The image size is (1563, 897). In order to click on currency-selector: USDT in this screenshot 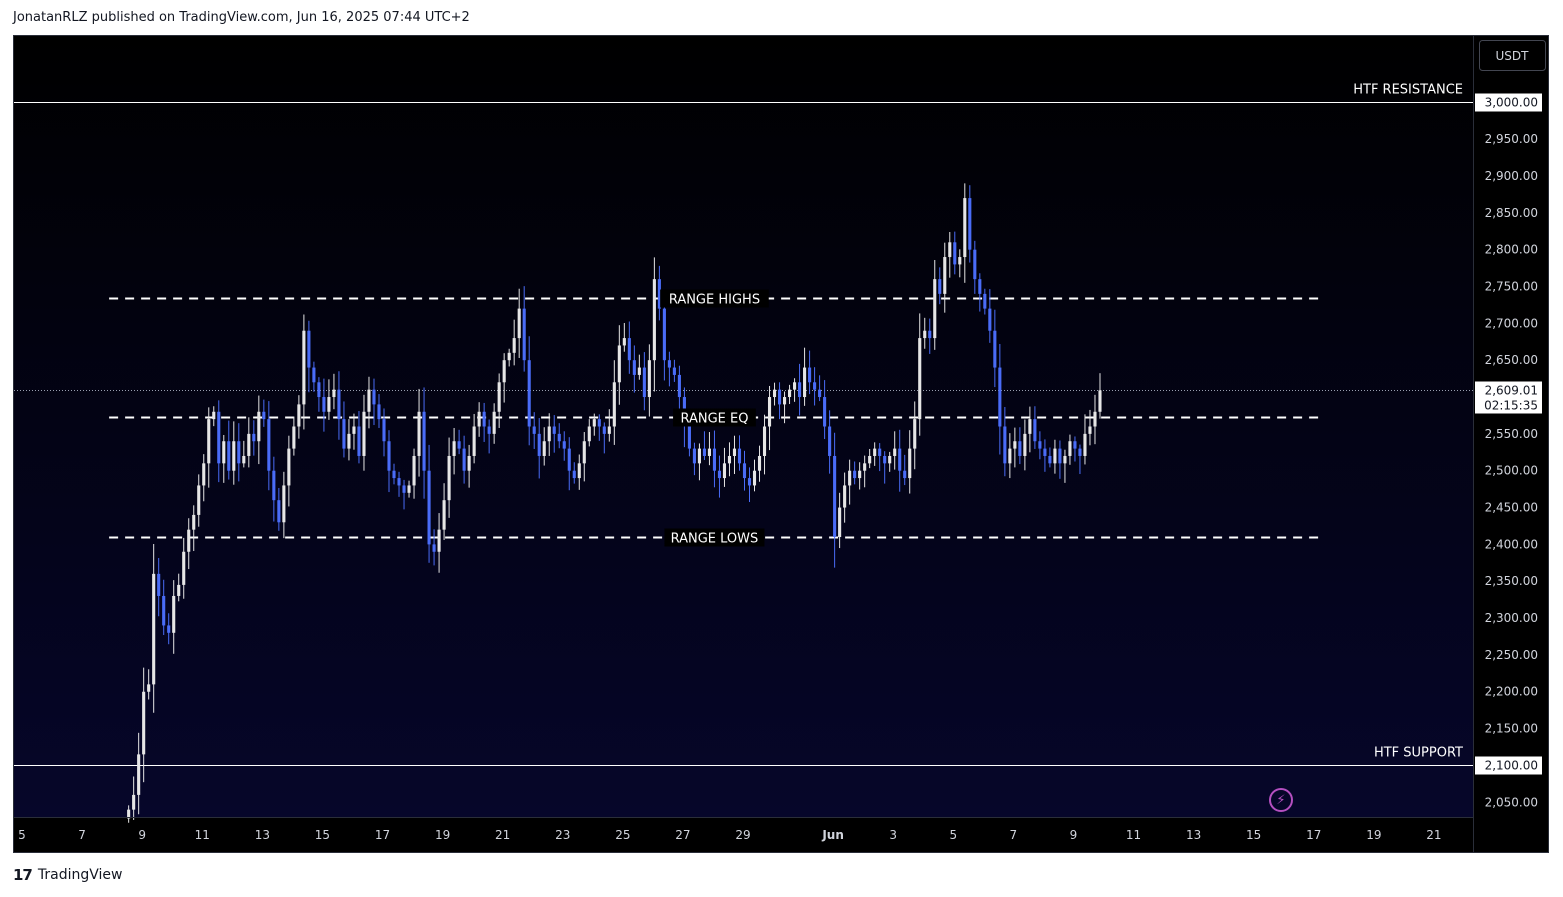, I will do `click(1512, 55)`.